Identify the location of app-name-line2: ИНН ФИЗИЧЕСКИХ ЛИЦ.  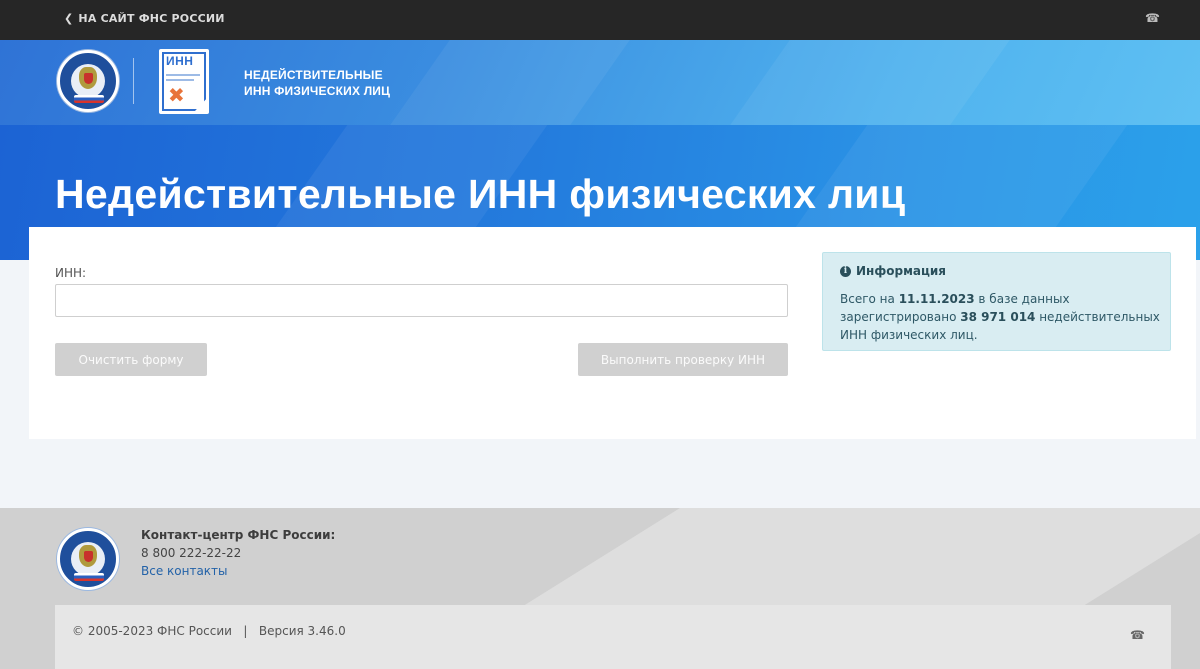
(317, 91).